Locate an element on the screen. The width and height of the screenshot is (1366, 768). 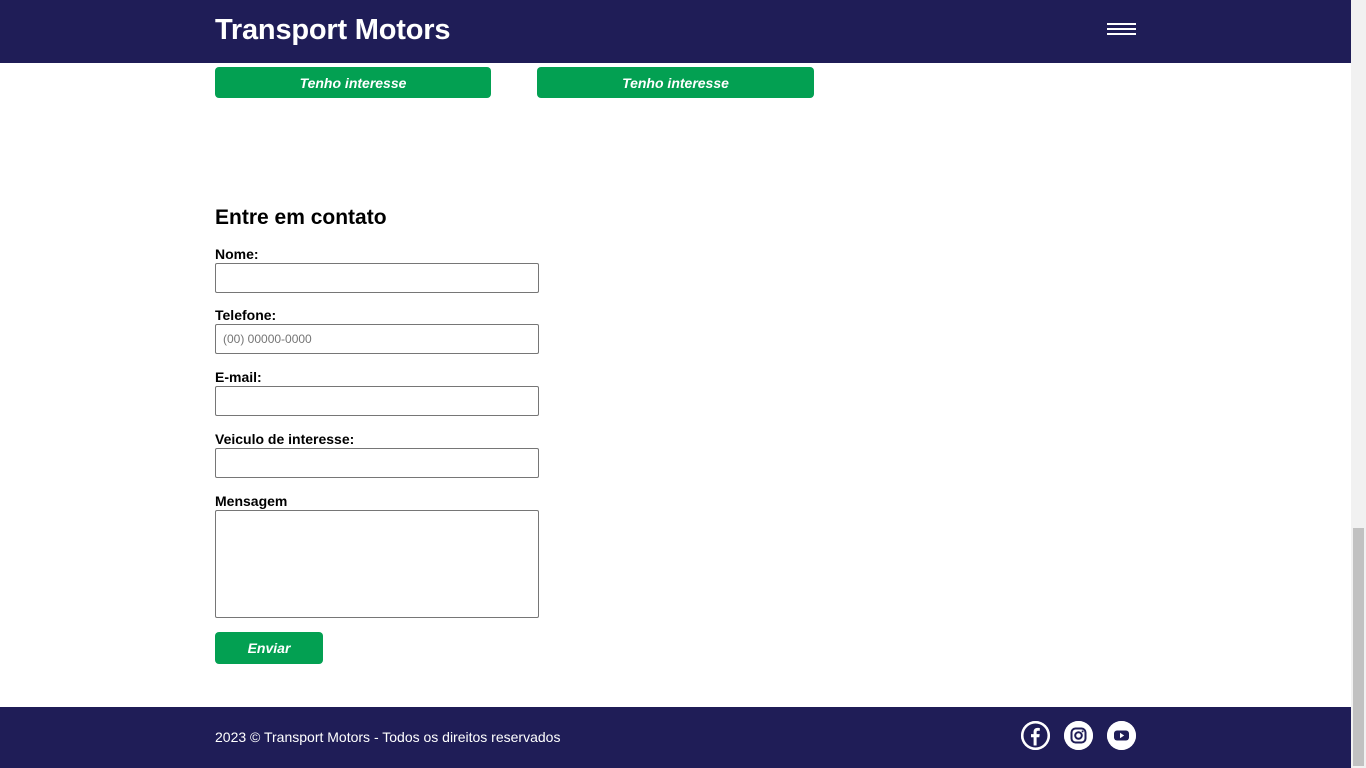
hamburger-menu-icon is located at coordinates (1122, 30).